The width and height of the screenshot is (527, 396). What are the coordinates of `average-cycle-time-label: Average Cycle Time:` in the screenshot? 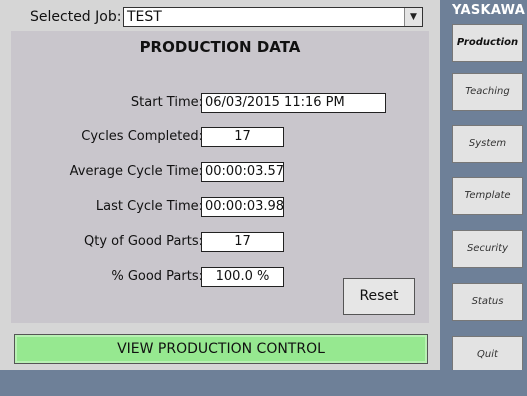 It's located at (136, 171).